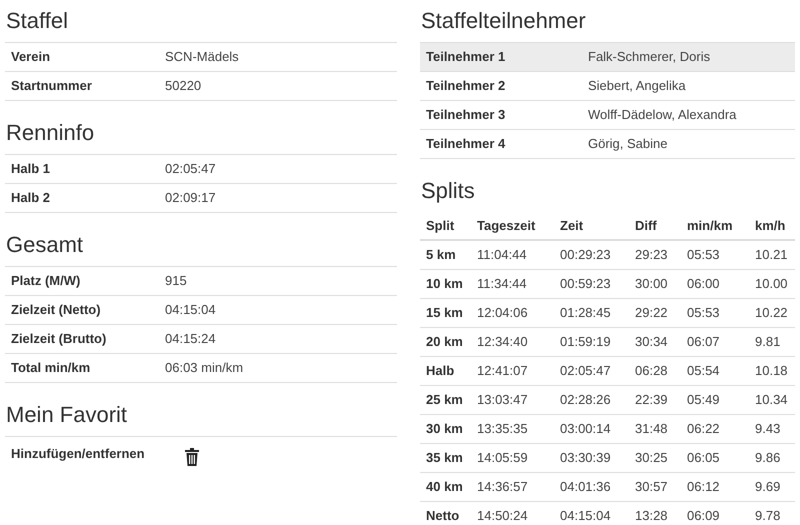  What do you see at coordinates (78, 454) in the screenshot?
I see `row-label: Hinzufügen/entfernen` at bounding box center [78, 454].